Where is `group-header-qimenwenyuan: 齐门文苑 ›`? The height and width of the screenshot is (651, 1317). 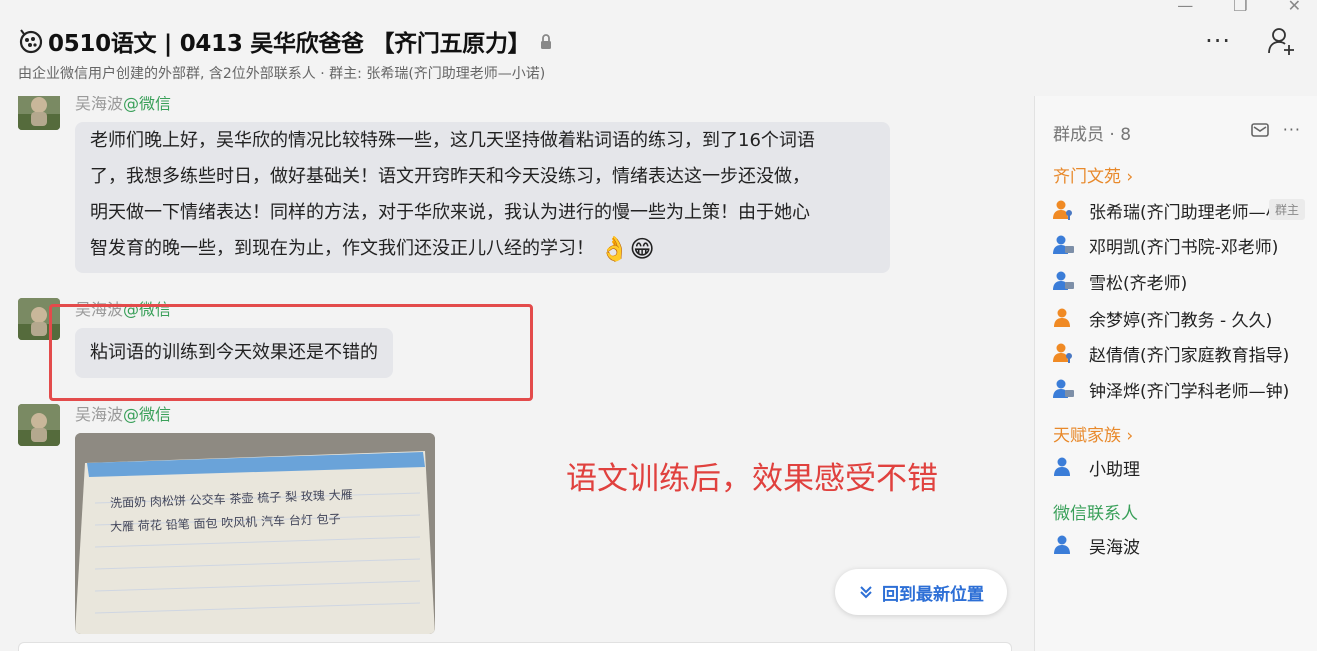
group-header-qimenwenyuan: 齐门文苑 › is located at coordinates (1093, 174).